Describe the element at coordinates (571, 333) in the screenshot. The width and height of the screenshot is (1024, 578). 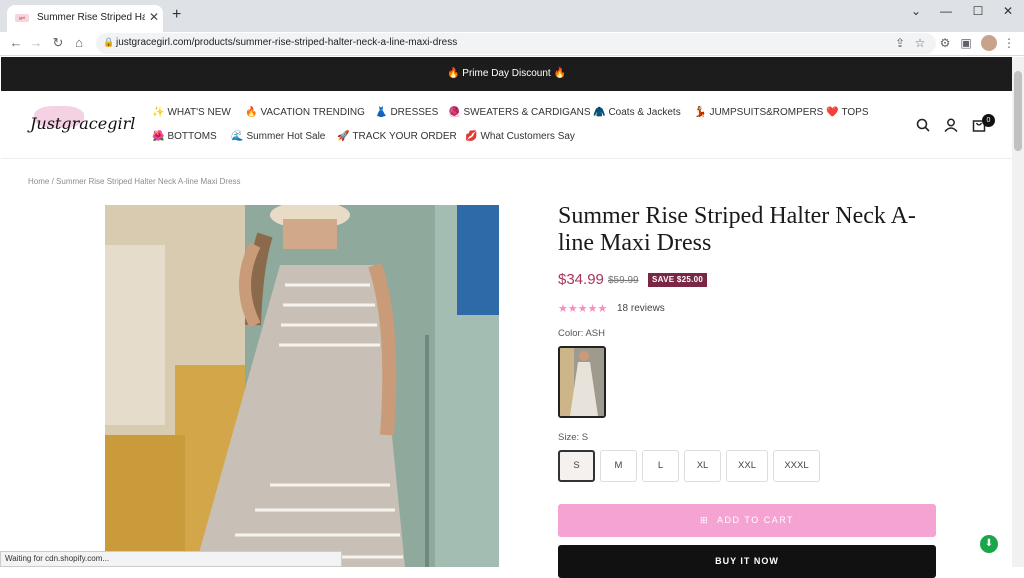
I see `color-label: Color:` at that location.